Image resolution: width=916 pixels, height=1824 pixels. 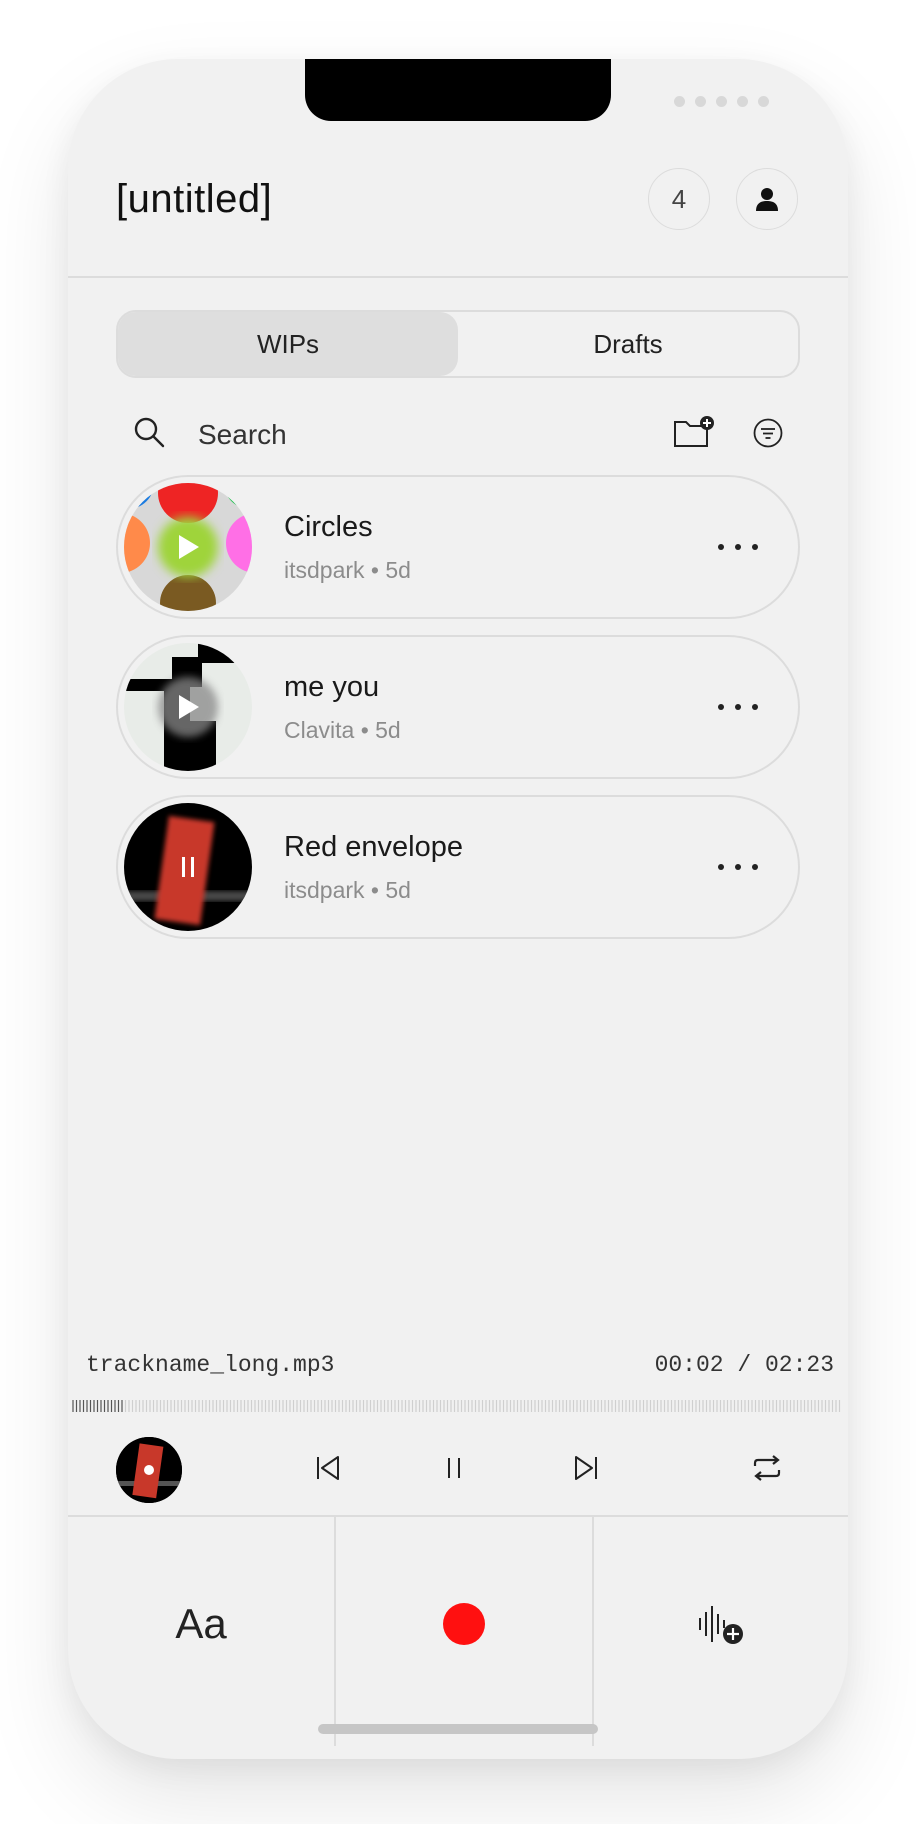 I want to click on profile-button, so click(x=767, y=199).